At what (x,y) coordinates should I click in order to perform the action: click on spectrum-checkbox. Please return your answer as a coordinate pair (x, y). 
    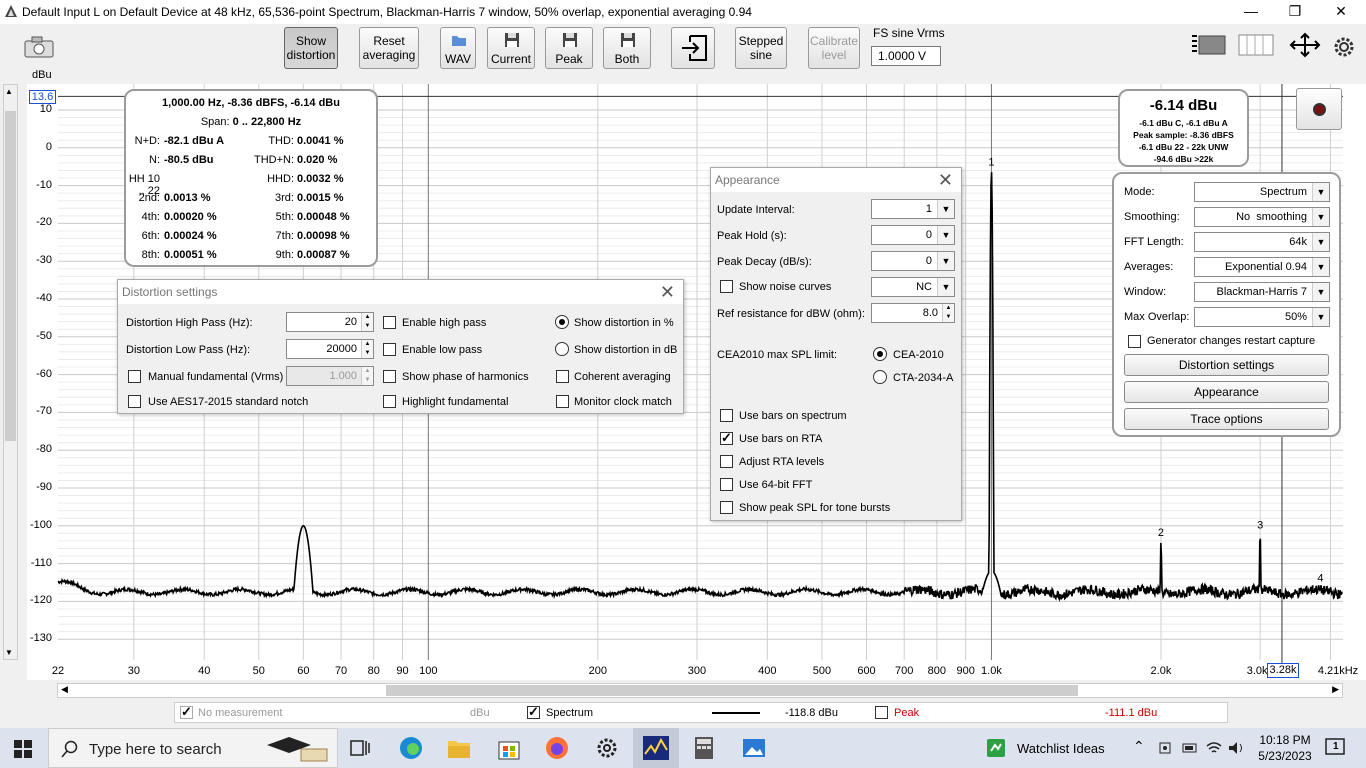
    Looking at the image, I should click on (533, 712).